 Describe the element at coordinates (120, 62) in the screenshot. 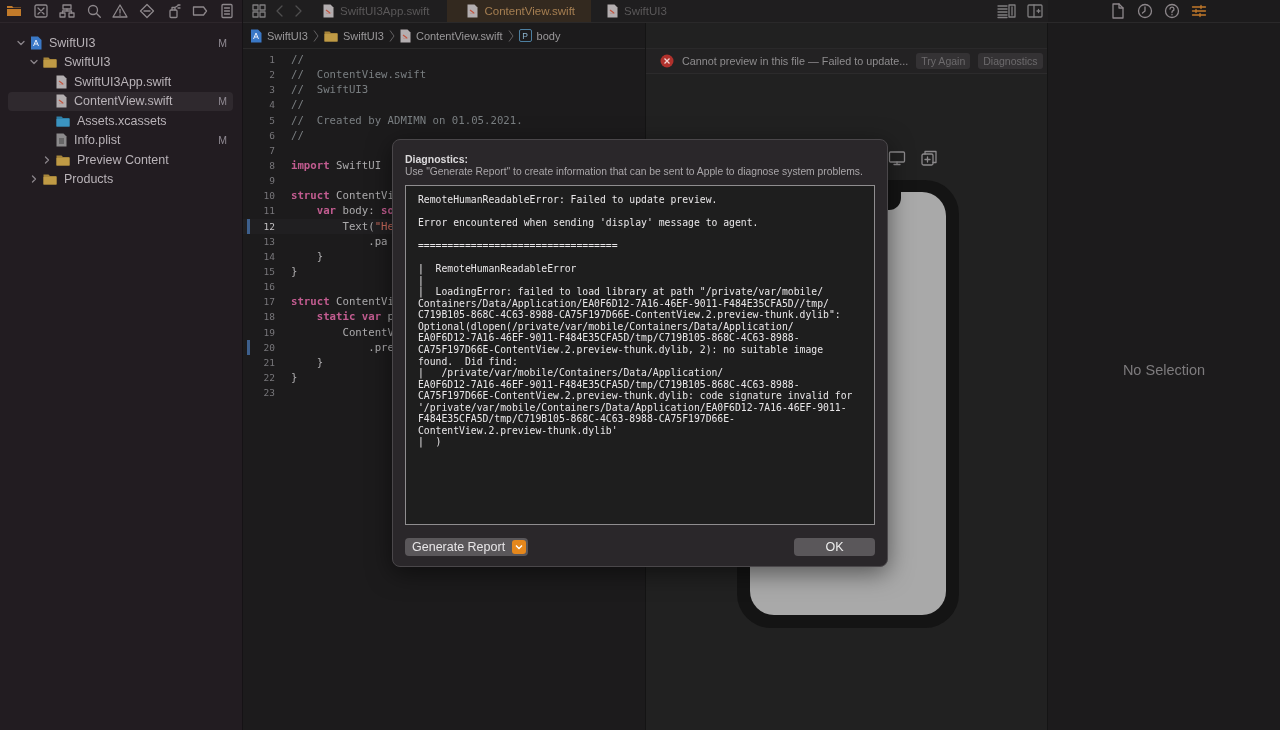

I see `navigator-row: SwiftUI3` at that location.